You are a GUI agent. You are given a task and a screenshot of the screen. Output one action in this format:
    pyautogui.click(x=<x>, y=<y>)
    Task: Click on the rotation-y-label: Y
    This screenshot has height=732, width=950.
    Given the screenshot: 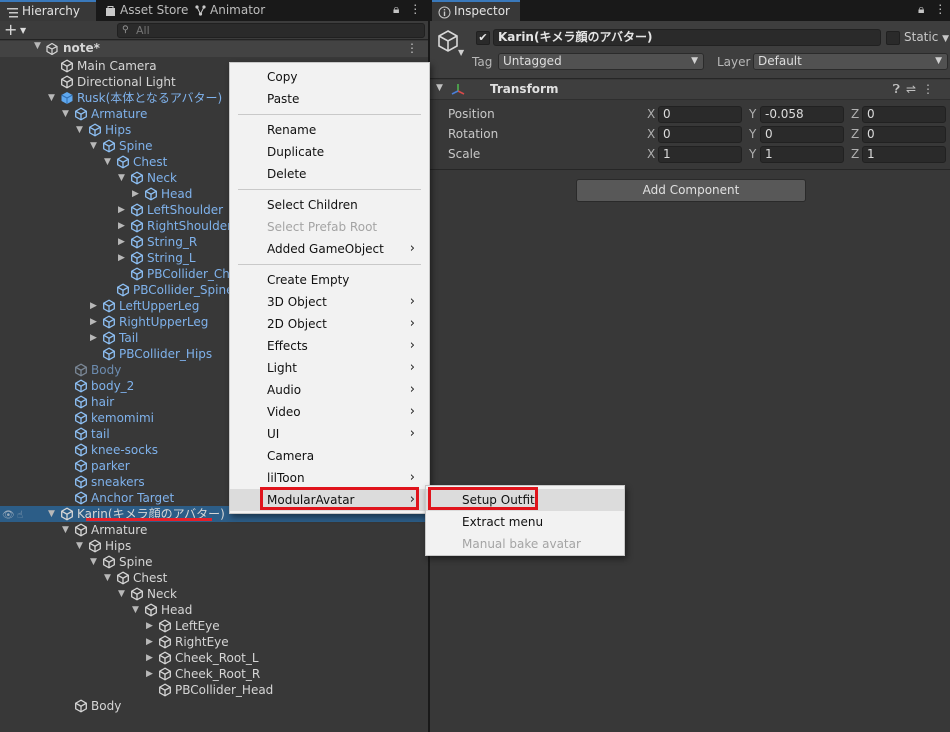 What is the action you would take?
    pyautogui.click(x=752, y=134)
    